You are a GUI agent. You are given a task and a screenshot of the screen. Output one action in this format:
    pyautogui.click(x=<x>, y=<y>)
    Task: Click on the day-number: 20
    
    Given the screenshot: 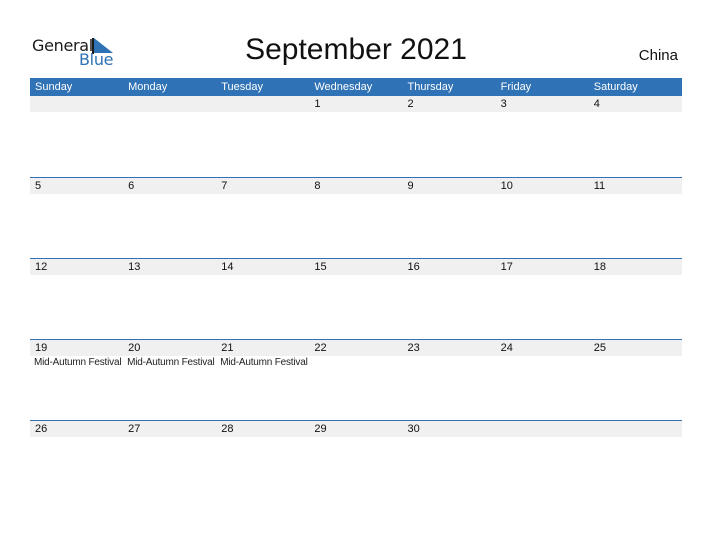 What is the action you would take?
    pyautogui.click(x=134, y=348)
    